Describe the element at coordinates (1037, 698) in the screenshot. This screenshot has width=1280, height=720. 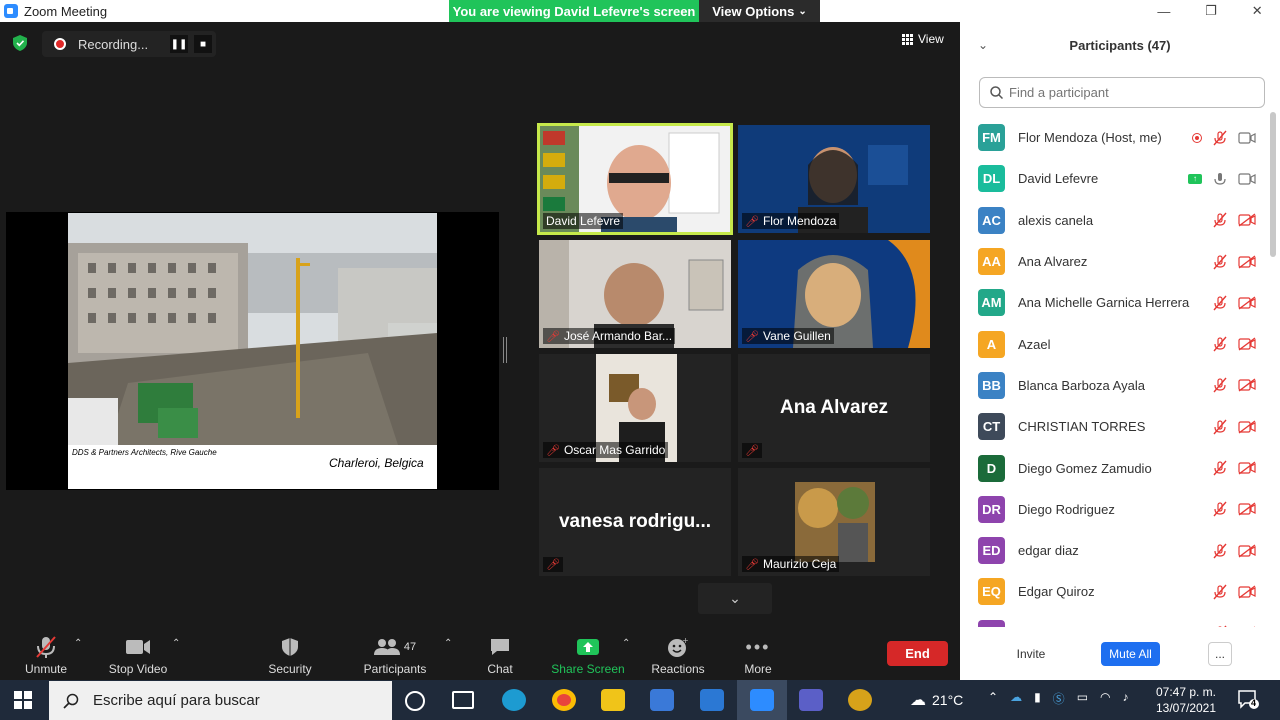
I see `usb-icon: ▮` at that location.